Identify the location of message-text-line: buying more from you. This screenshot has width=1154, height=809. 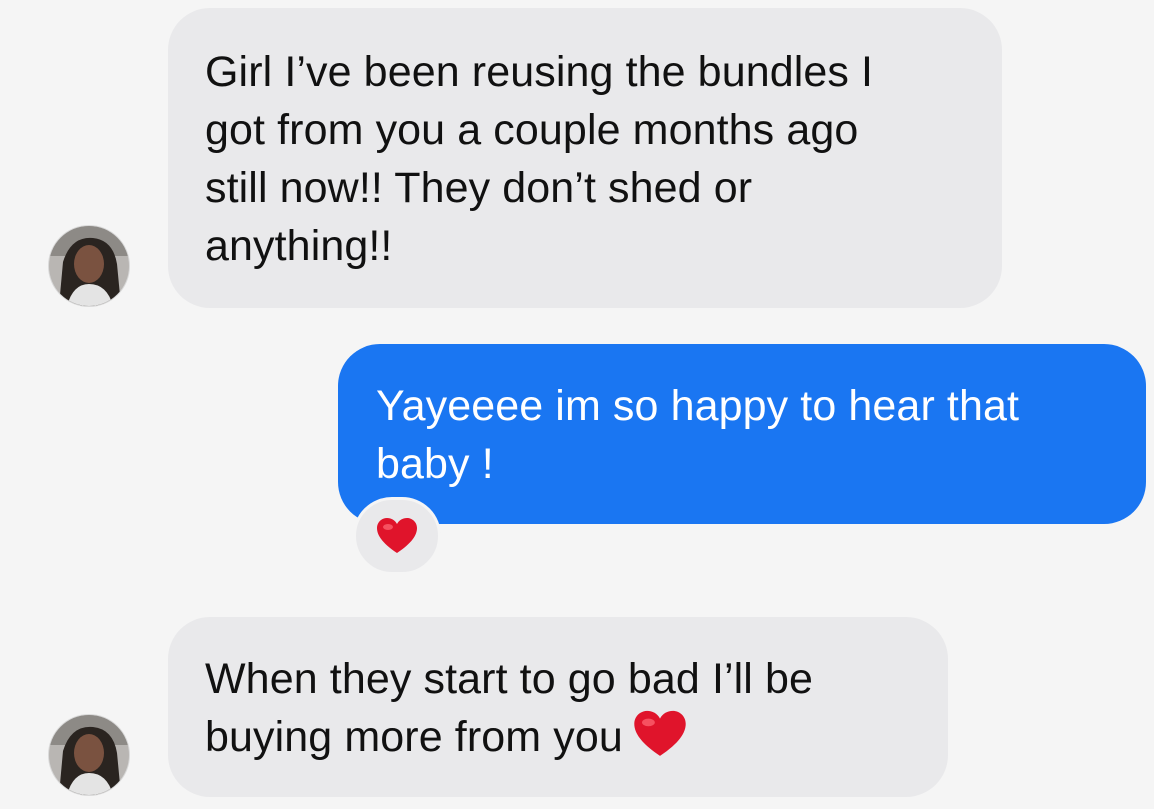
(561, 737).